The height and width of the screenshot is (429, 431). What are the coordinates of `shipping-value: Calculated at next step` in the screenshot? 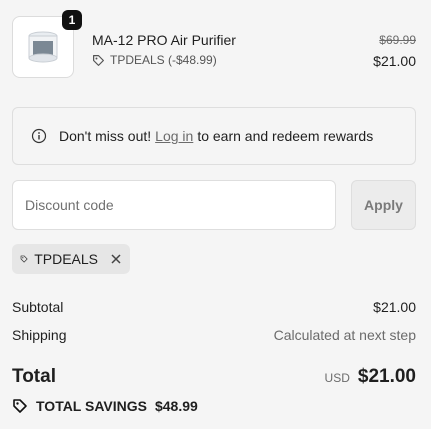 It's located at (344, 335).